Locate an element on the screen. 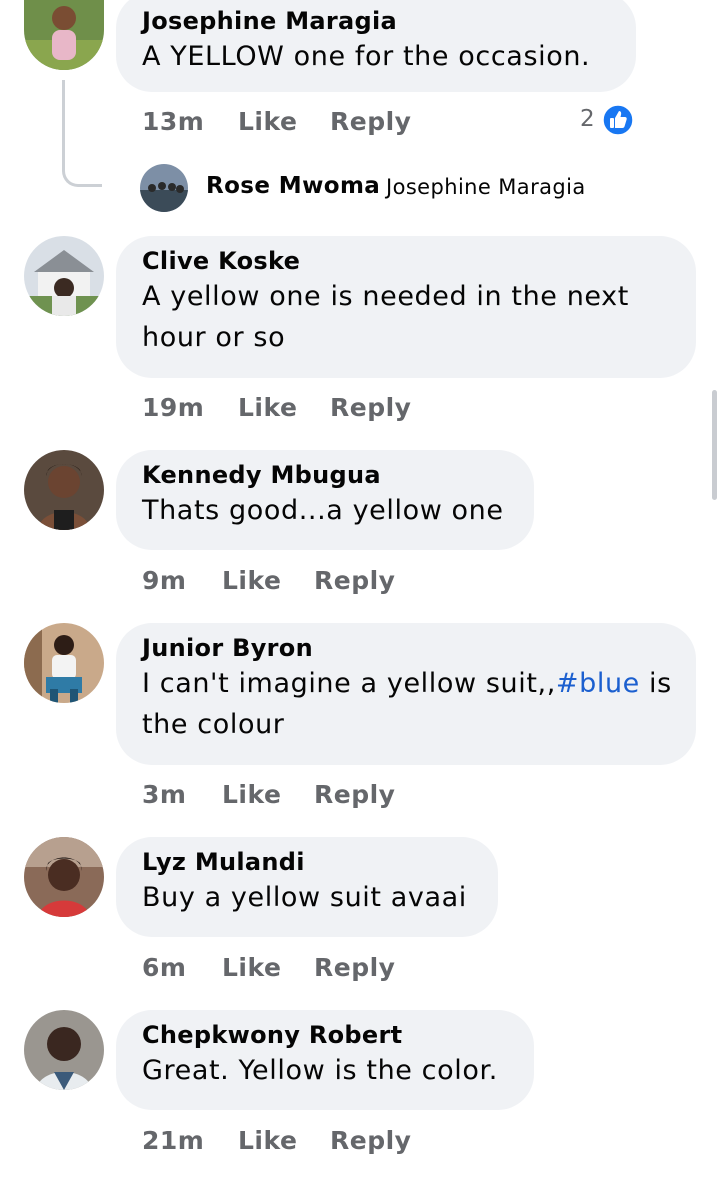  commenter-name: Chepkwony Robert is located at coordinates (327, 1035).